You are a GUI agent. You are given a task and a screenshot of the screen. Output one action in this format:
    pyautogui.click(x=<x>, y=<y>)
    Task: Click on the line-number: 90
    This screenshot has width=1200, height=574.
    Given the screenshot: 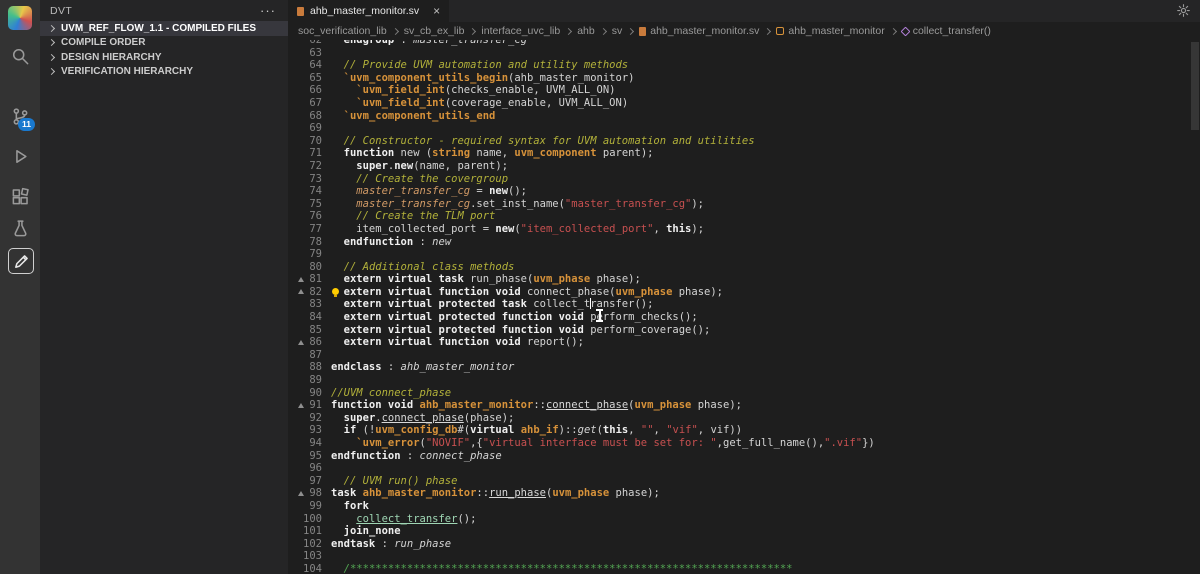 What is the action you would take?
    pyautogui.click(x=305, y=393)
    